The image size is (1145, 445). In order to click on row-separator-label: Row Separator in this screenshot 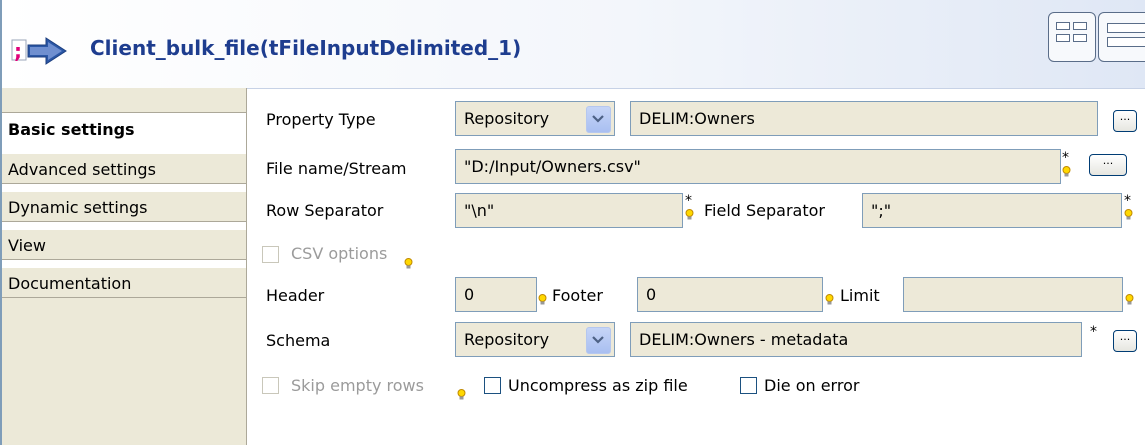, I will do `click(325, 210)`.